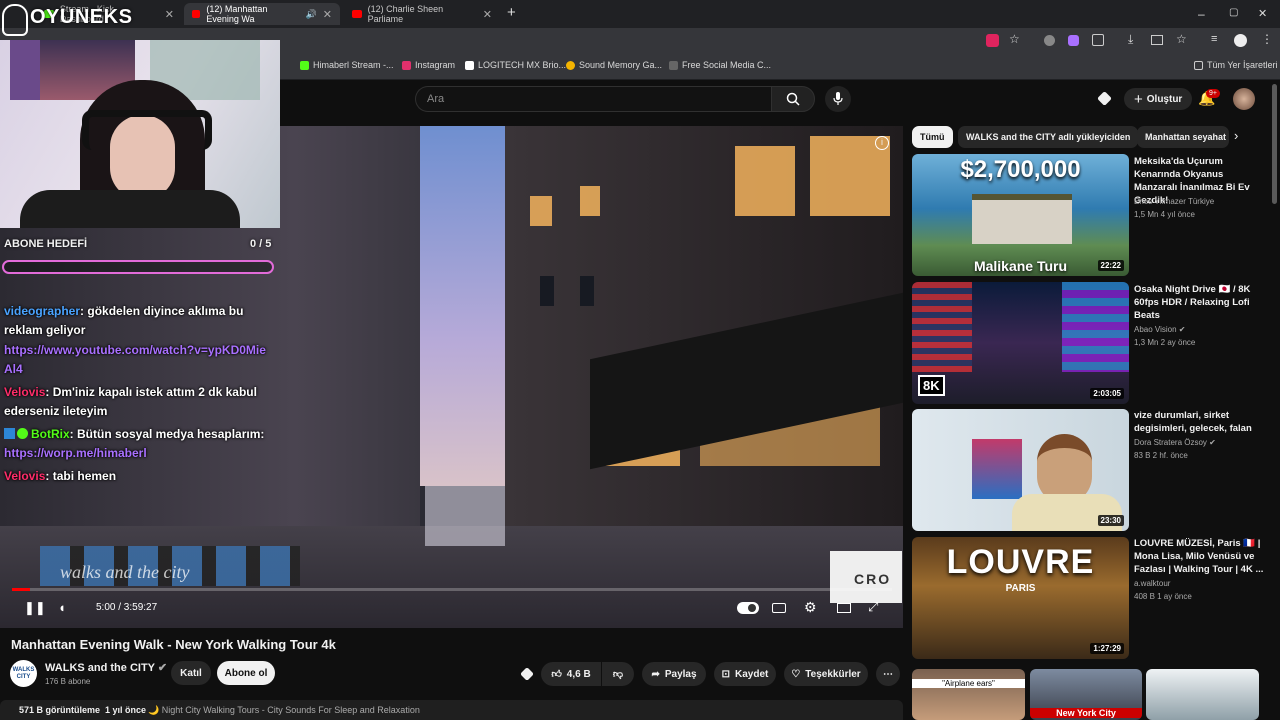  Describe the element at coordinates (1202, 694) in the screenshot. I see `short-thumbnail` at that location.